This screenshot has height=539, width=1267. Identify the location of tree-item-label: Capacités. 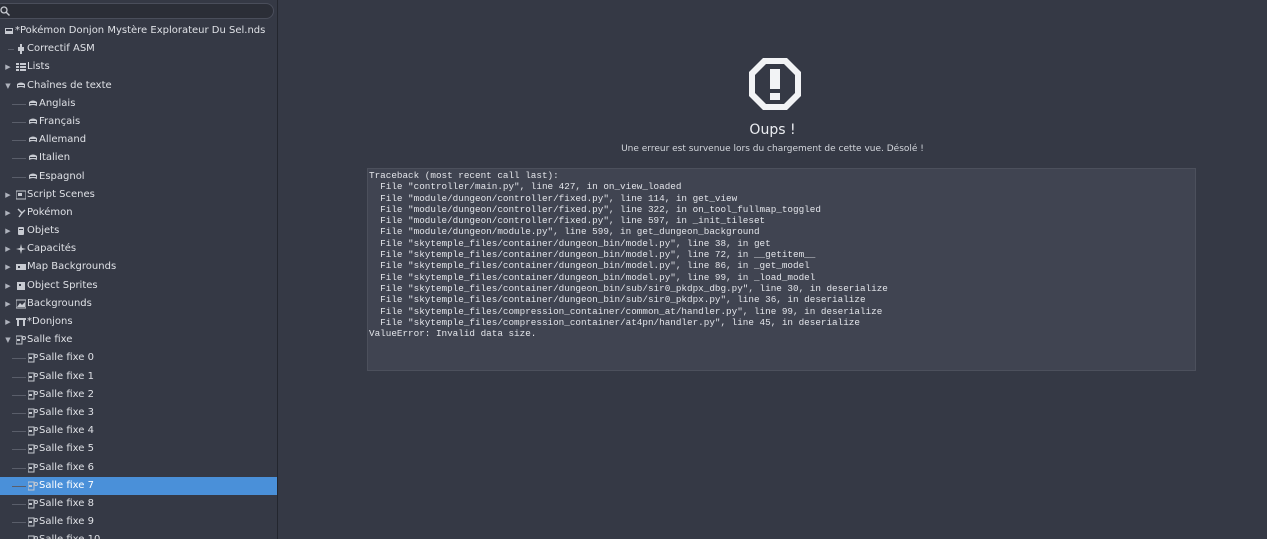
(52, 249).